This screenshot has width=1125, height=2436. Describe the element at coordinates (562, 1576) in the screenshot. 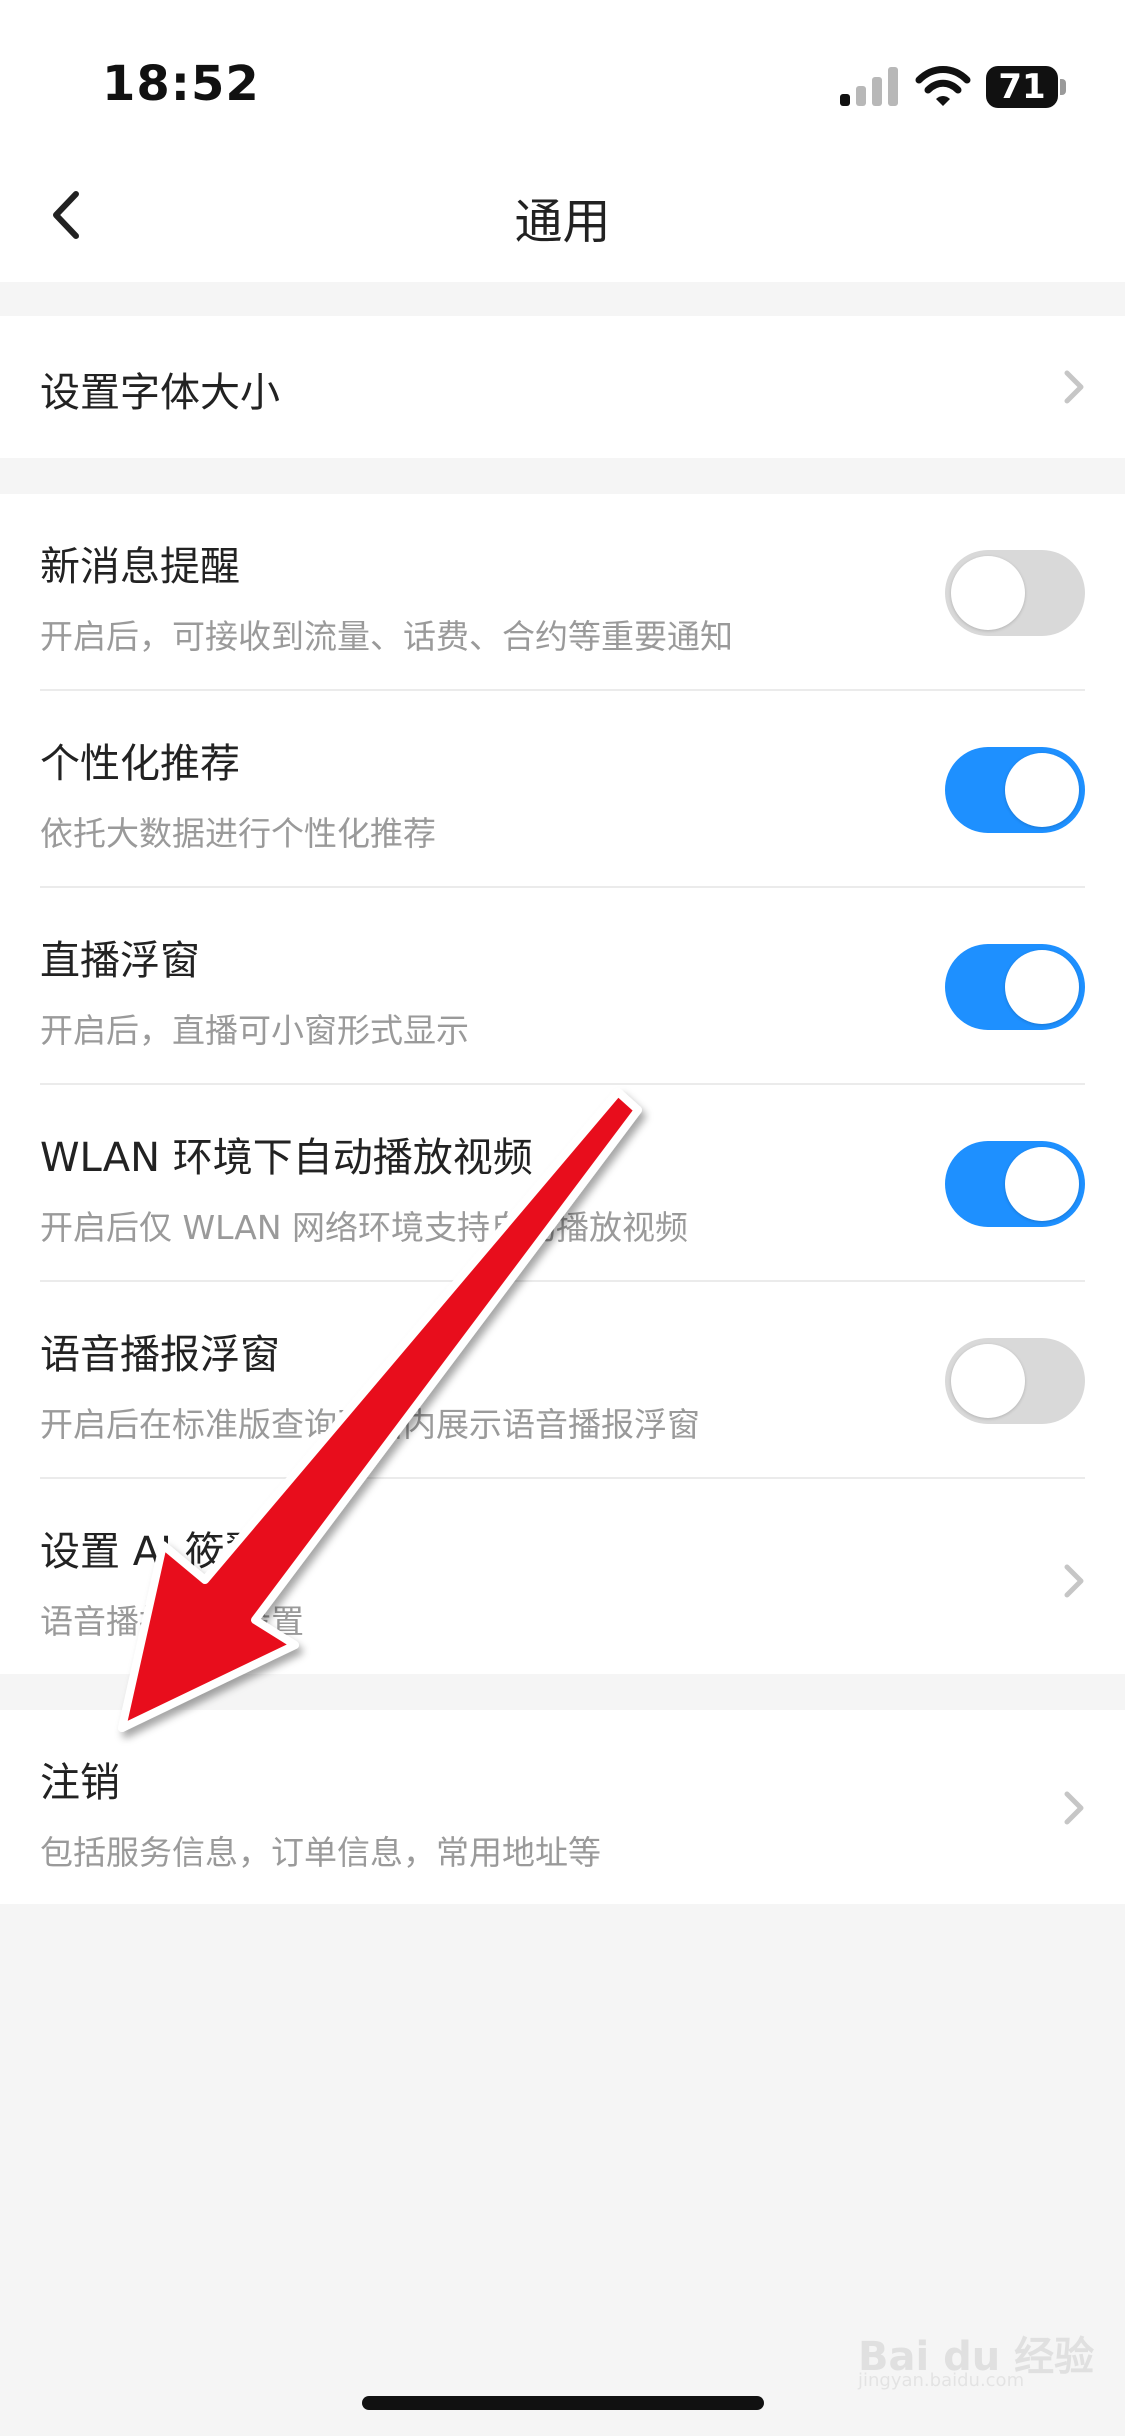

I see `list-item-ai-assistant: 设置 AI 筱翼 语音播报相关设置` at that location.